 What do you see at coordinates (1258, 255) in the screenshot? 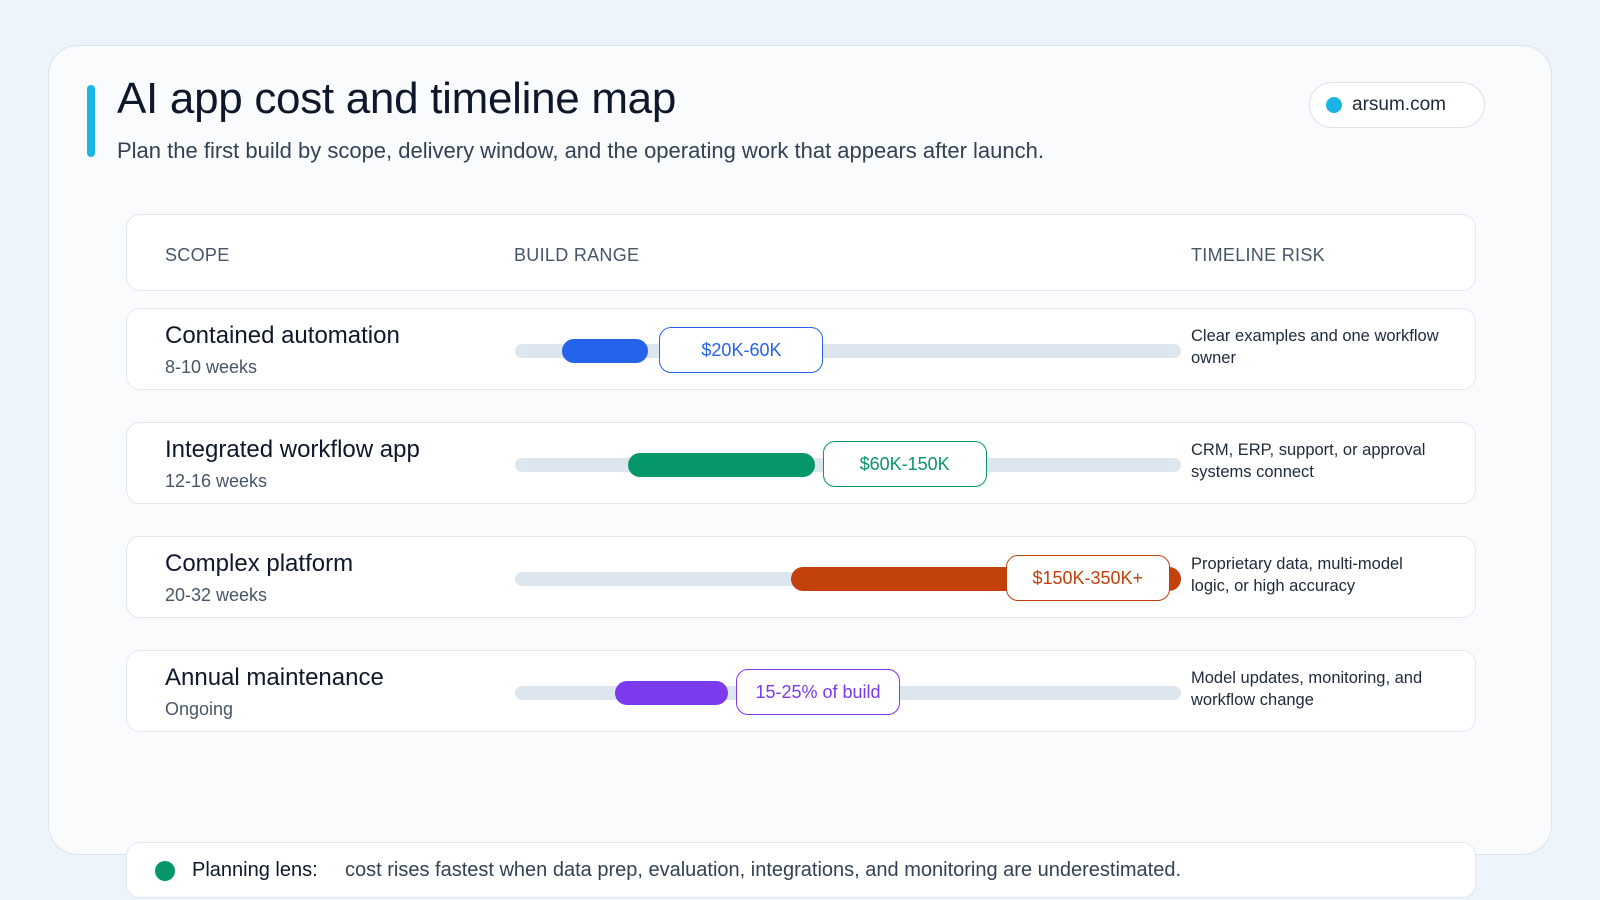
I see `column-header-timeline-risk: TIMELINE RISK` at bounding box center [1258, 255].